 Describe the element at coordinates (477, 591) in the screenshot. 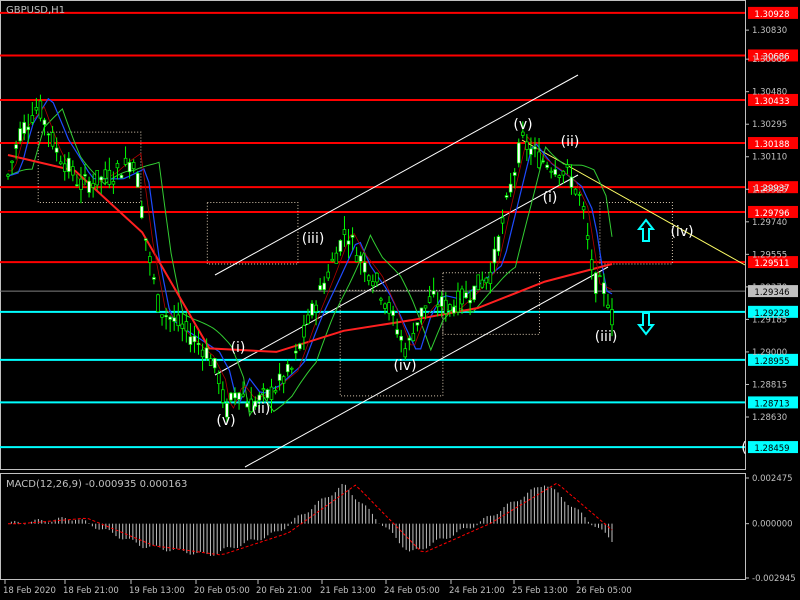

I see `time-tick-label: 24 Feb 21:00` at that location.